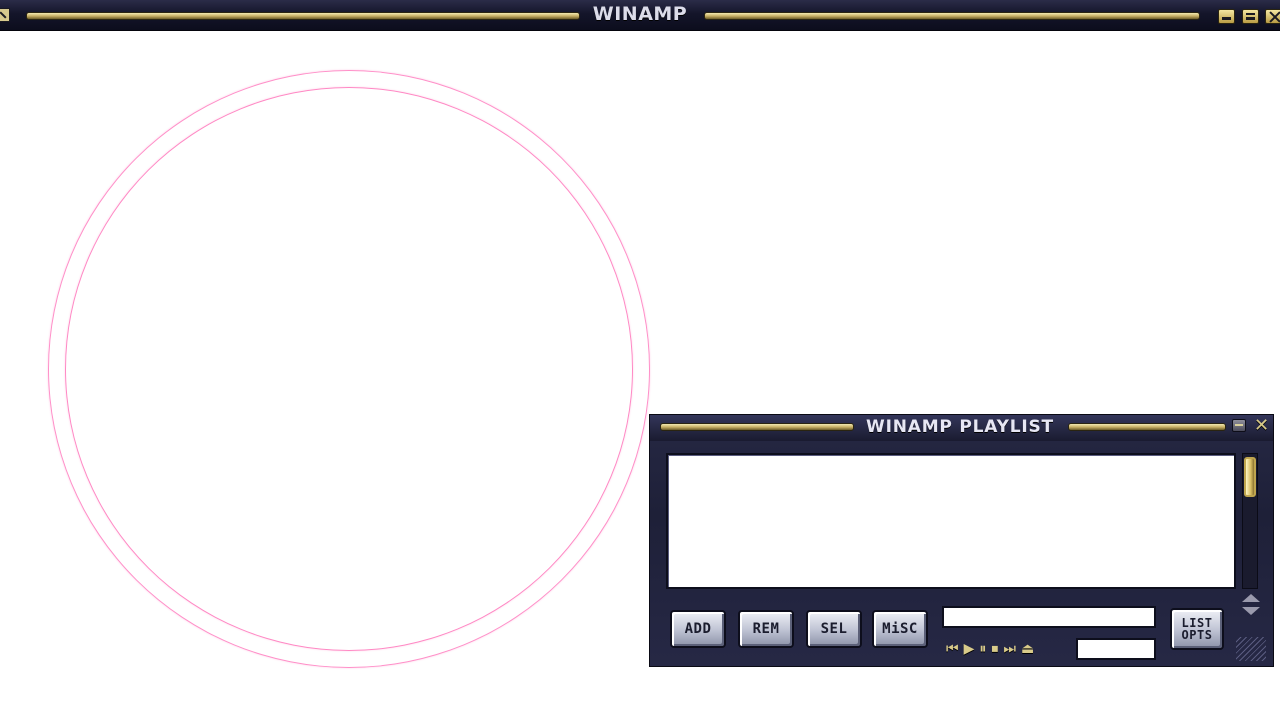 The width and height of the screenshot is (1280, 720). I want to click on playlist-shade-icon, so click(1239, 425).